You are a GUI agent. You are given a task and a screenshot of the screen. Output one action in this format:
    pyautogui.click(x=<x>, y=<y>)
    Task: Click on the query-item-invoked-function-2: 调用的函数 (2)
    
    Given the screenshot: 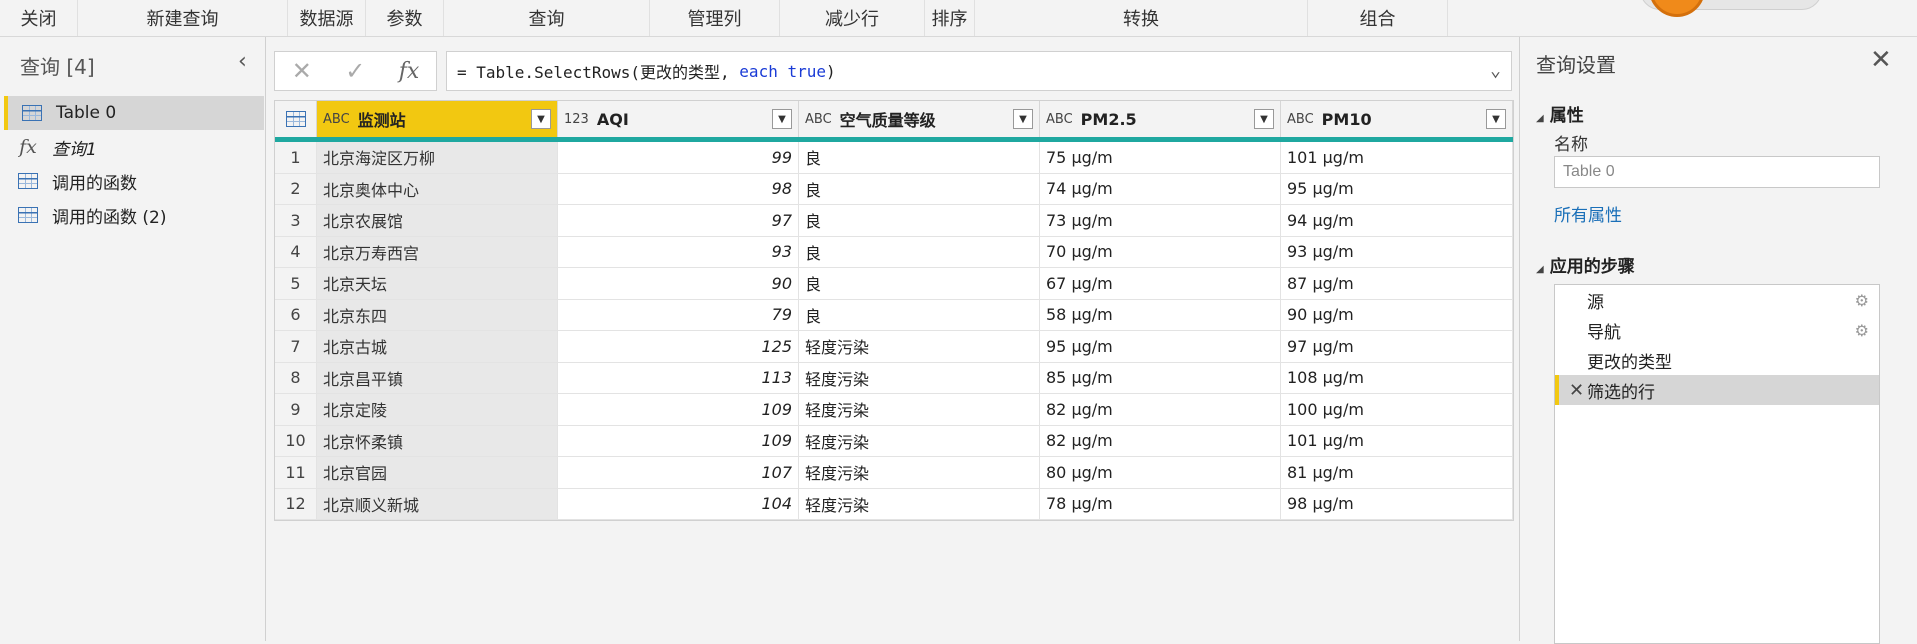 What is the action you would take?
    pyautogui.click(x=132, y=215)
    